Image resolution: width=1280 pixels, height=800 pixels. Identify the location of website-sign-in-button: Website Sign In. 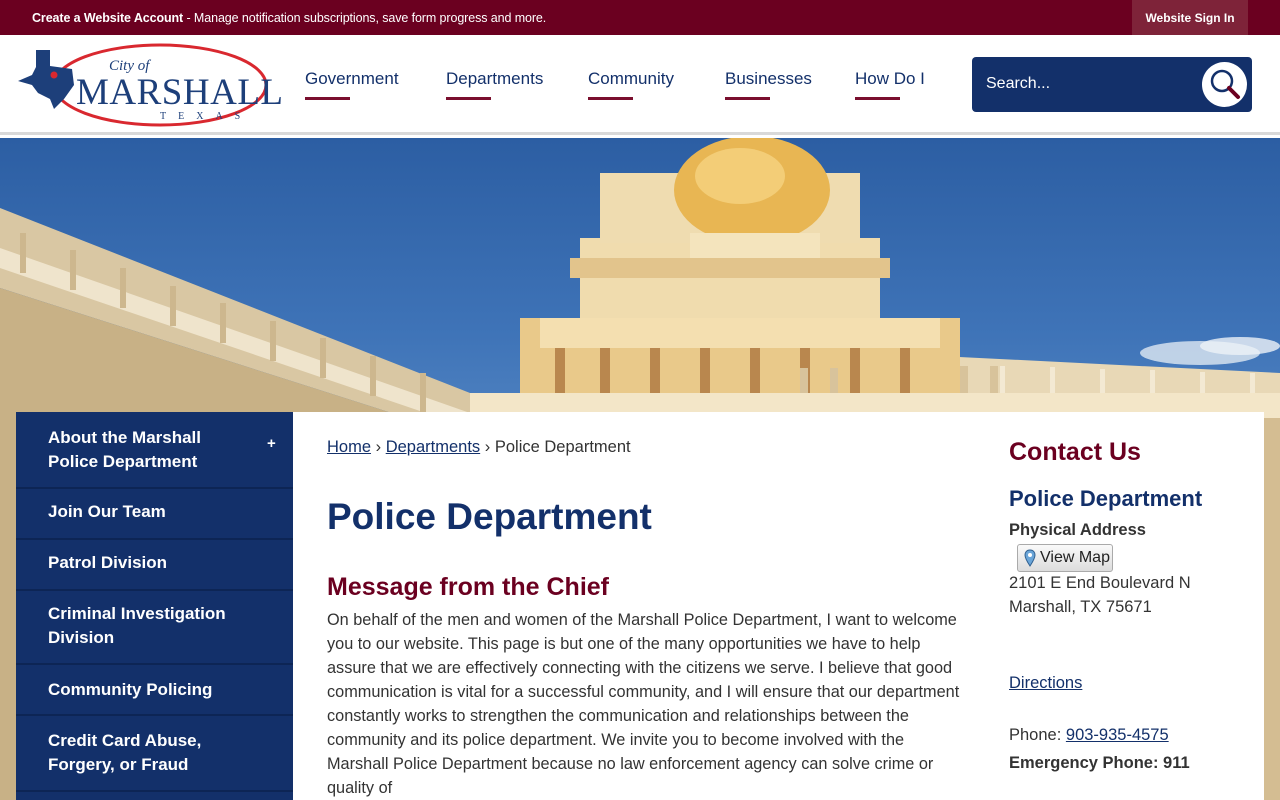
(1190, 17).